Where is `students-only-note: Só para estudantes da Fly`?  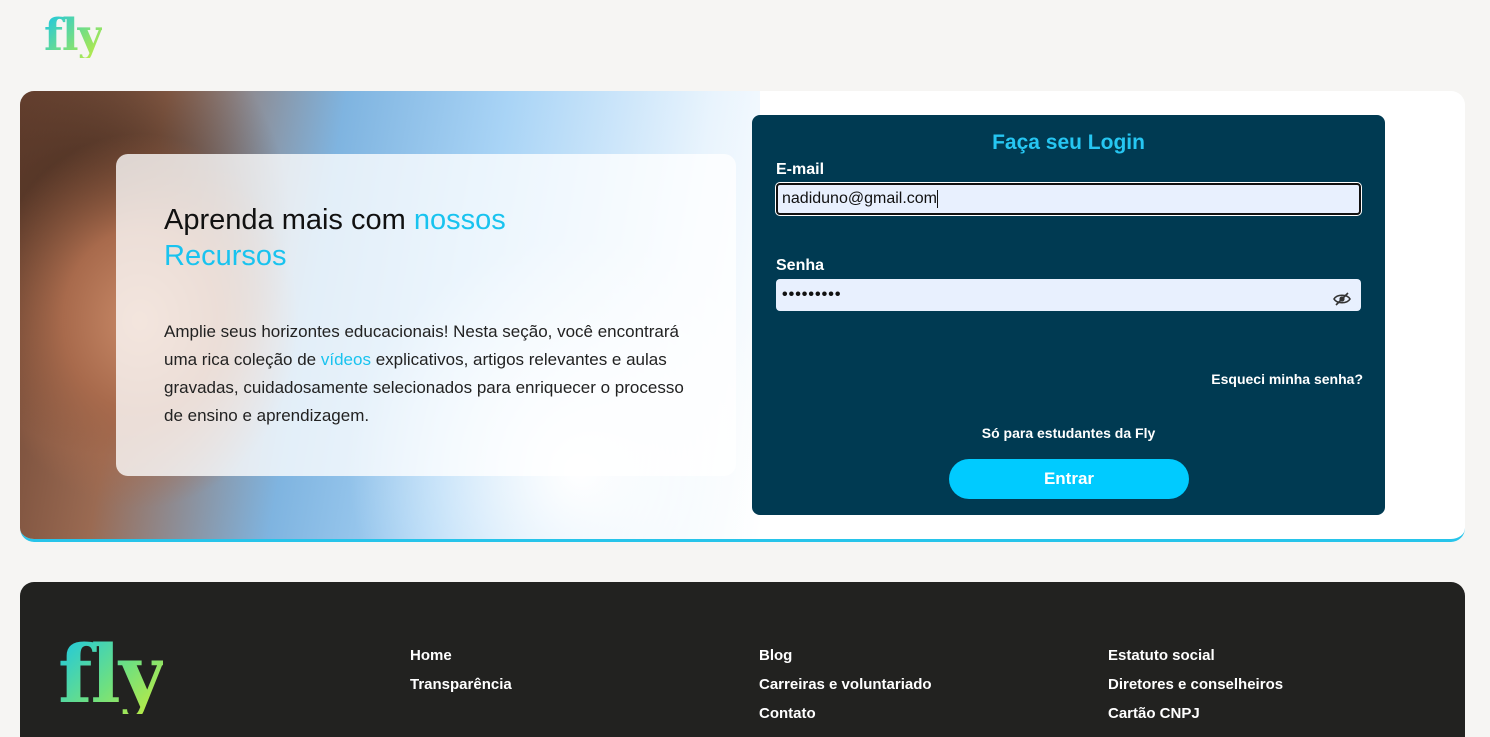 students-only-note: Só para estudantes da Fly is located at coordinates (1068, 433).